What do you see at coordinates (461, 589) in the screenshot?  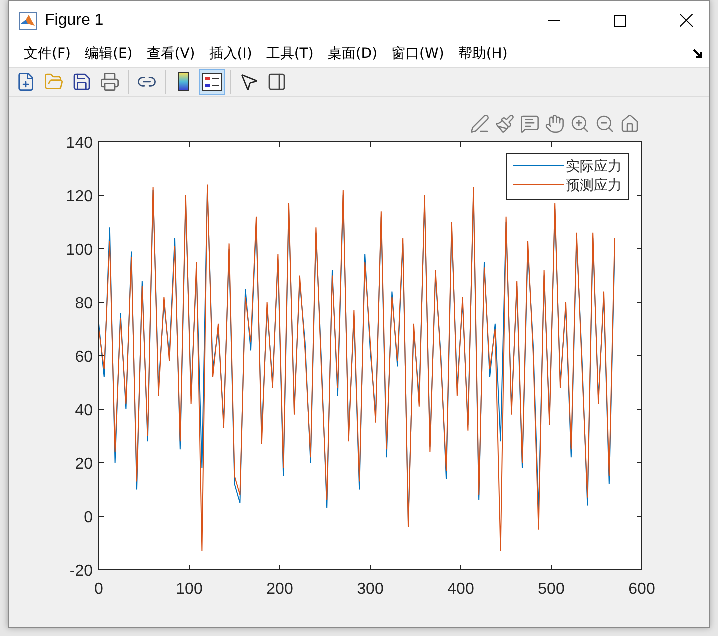 I see `tick-label: 400` at bounding box center [461, 589].